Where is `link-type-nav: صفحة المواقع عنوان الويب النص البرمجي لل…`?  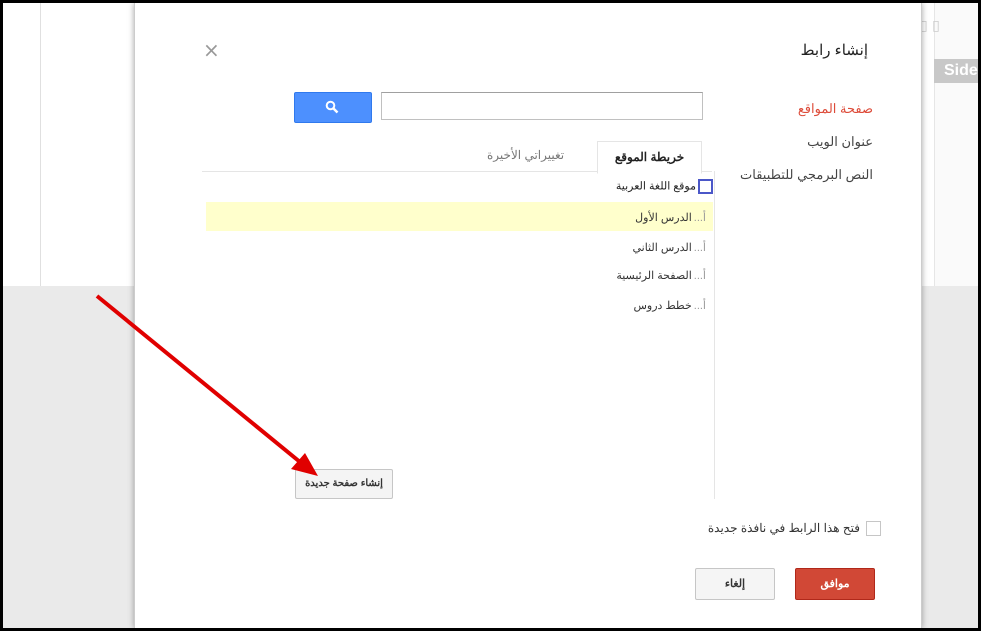 link-type-nav: صفحة المواقع عنوان الويب النص البرمجي لل… is located at coordinates (806, 150).